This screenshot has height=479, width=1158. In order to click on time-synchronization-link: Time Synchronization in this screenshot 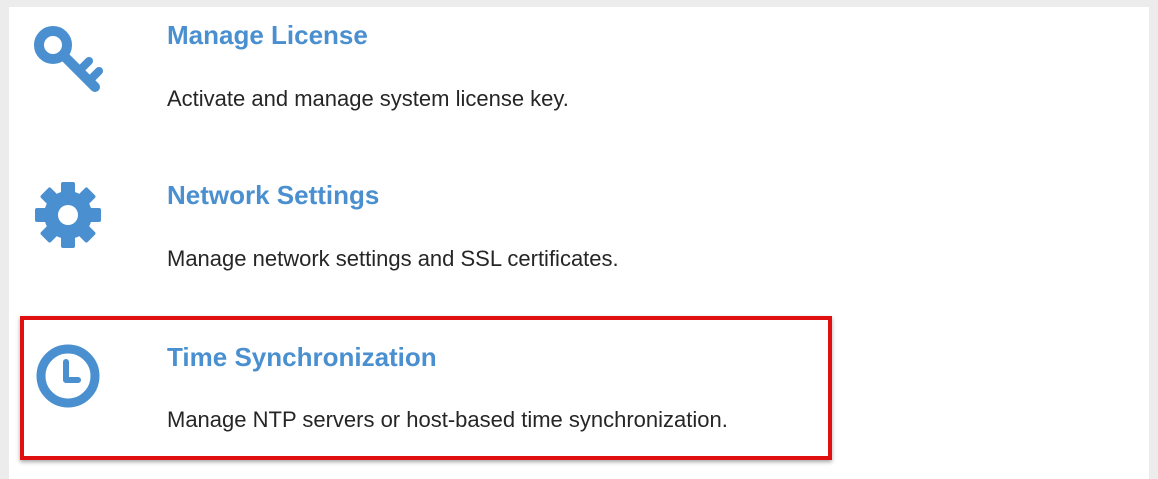, I will do `click(302, 357)`.